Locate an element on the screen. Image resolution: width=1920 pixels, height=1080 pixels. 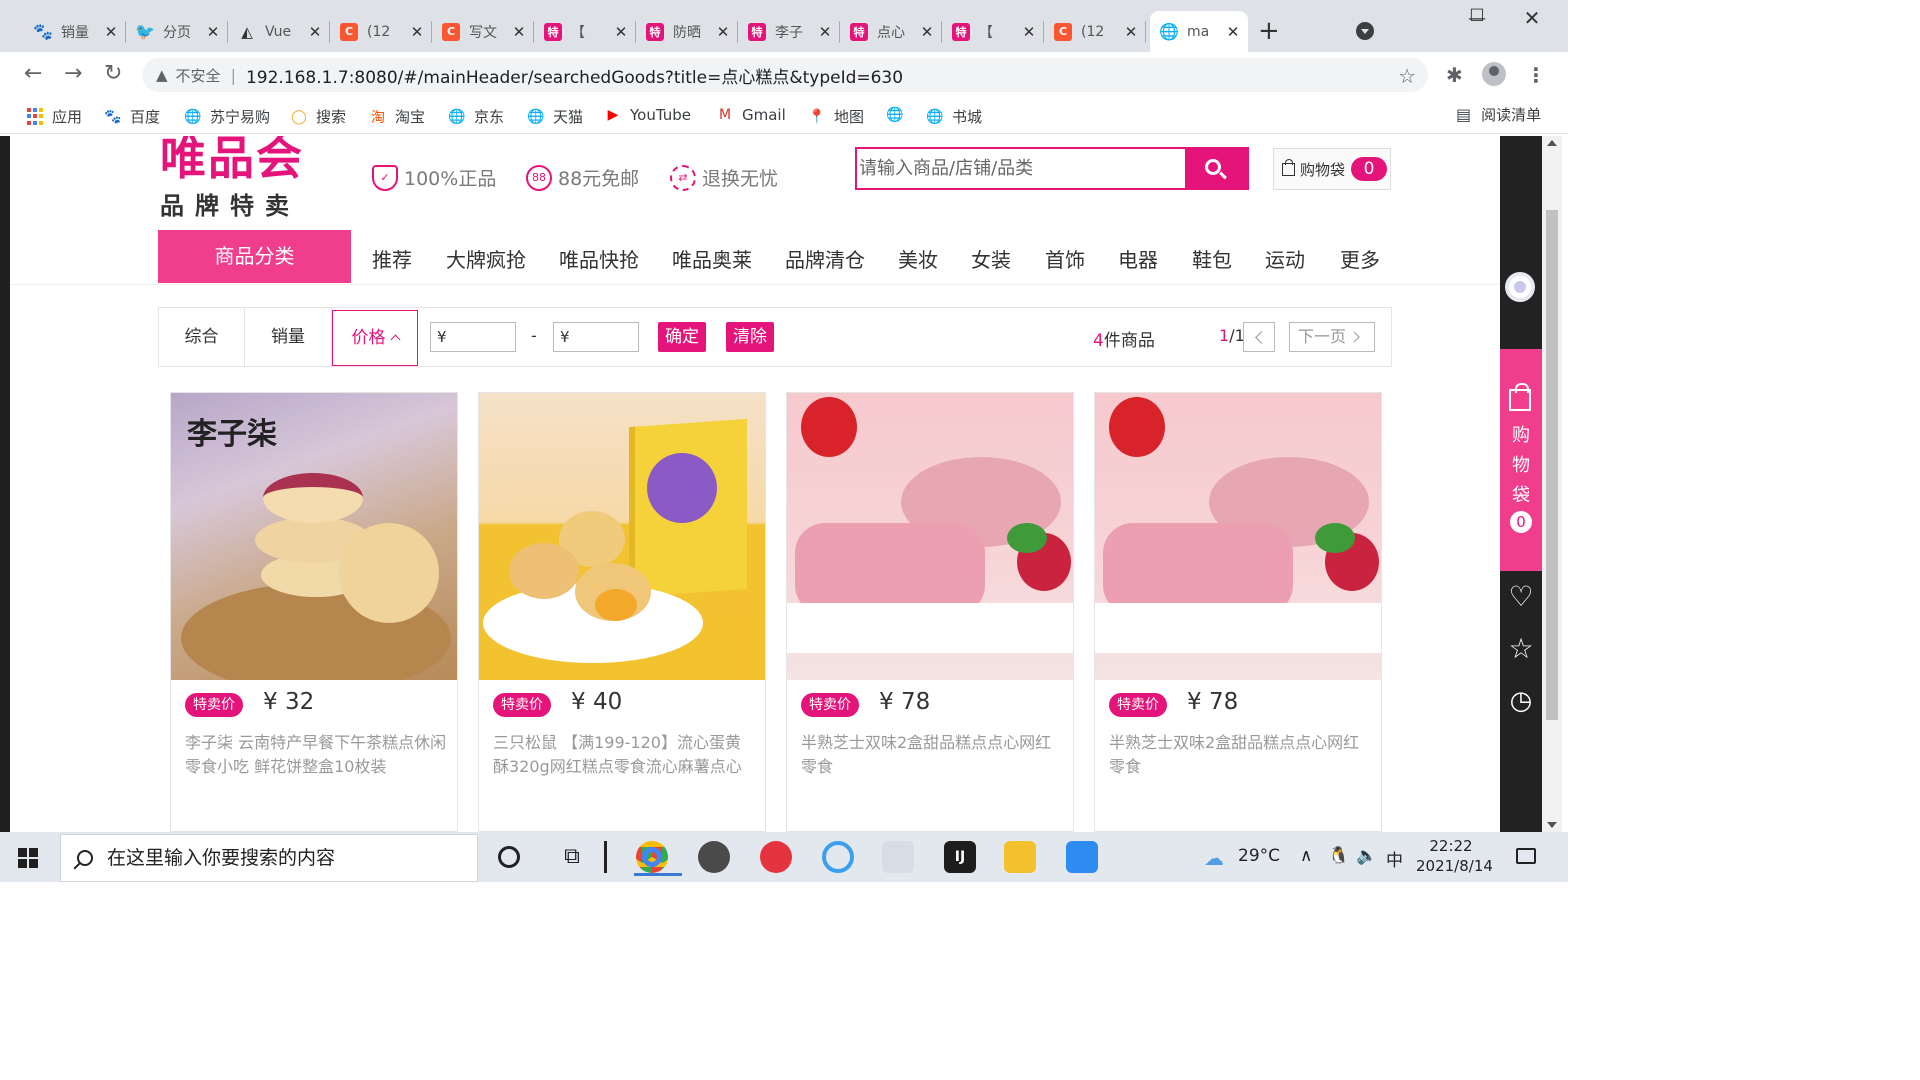
scroll-down-icon is located at coordinates (1552, 825).